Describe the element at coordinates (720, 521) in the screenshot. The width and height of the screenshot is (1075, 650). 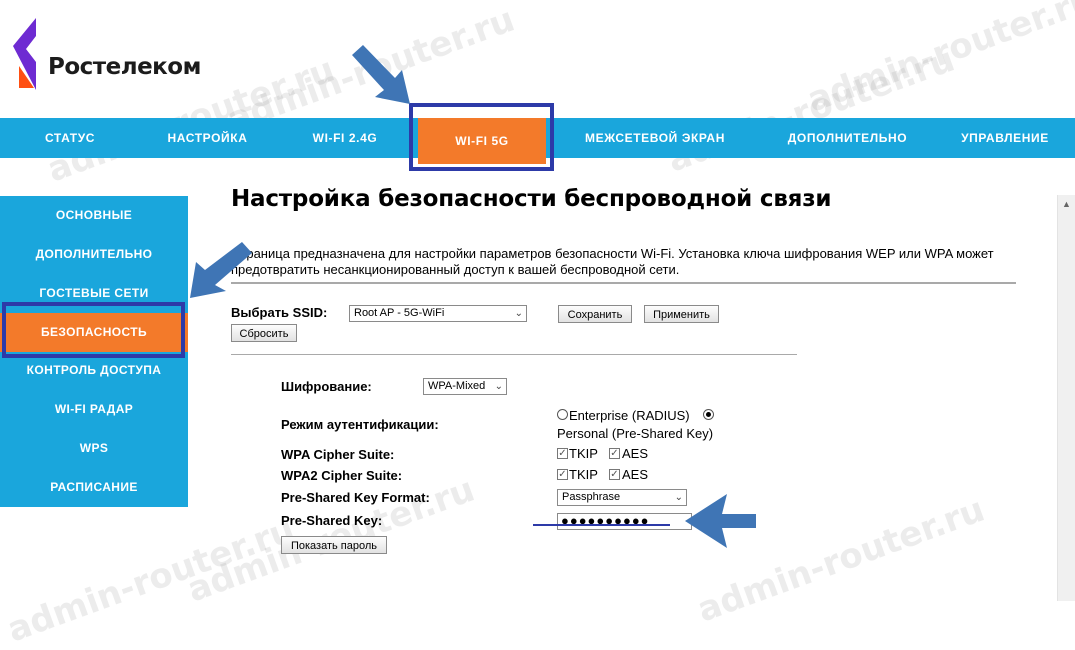
I see `arrow-left-icon` at that location.